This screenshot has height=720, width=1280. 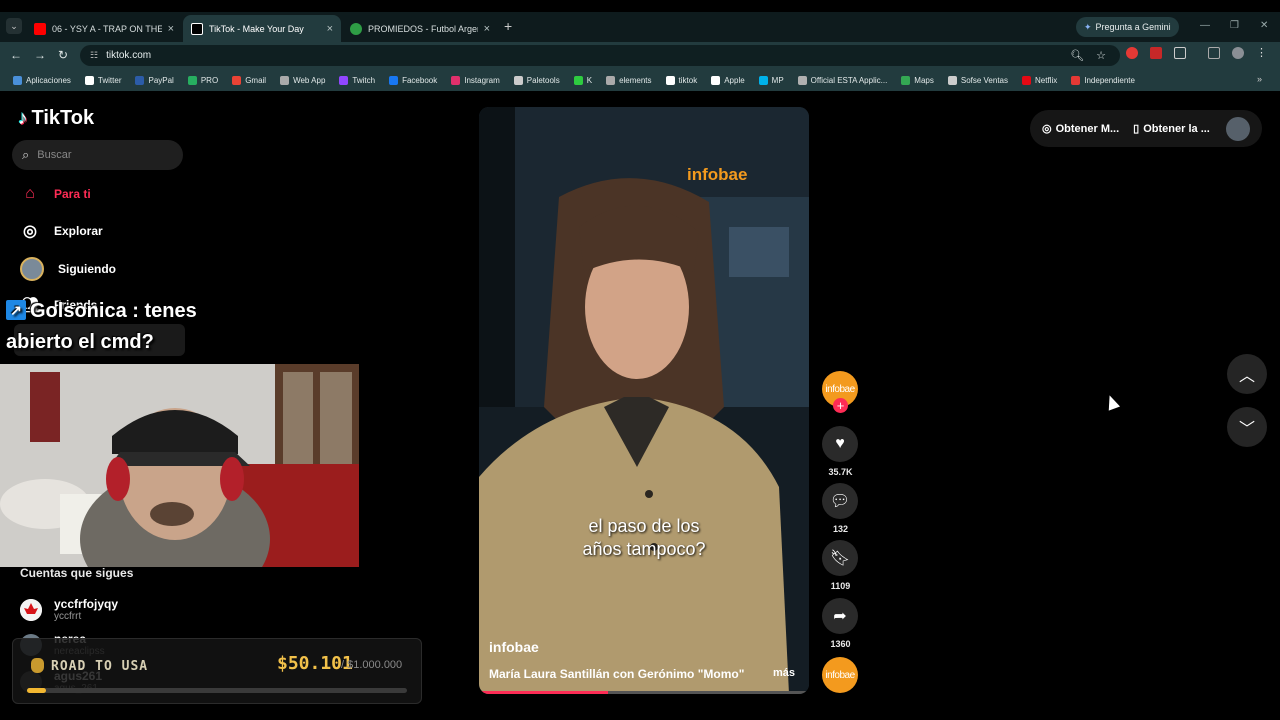 I want to click on media-control-icon, so click(x=1214, y=52).